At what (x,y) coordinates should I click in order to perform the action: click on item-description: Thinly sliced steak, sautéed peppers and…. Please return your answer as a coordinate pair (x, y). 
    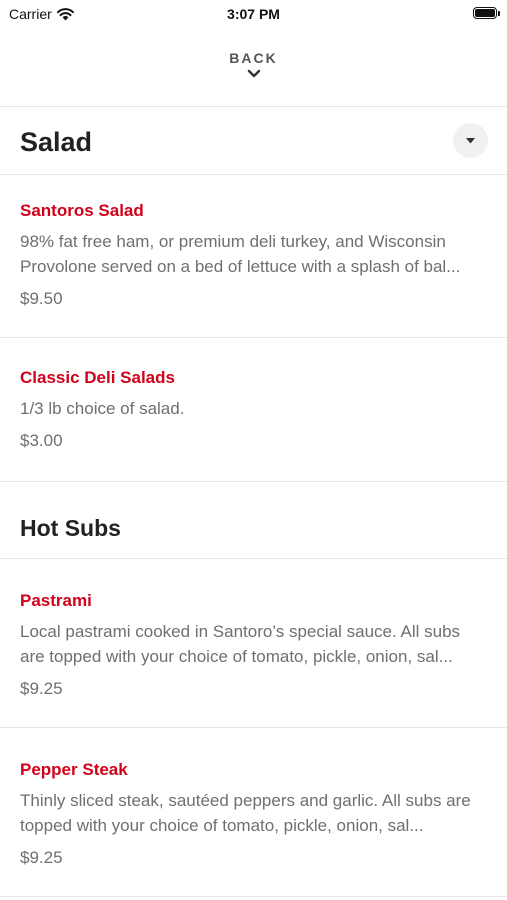
    Looking at the image, I should click on (245, 813).